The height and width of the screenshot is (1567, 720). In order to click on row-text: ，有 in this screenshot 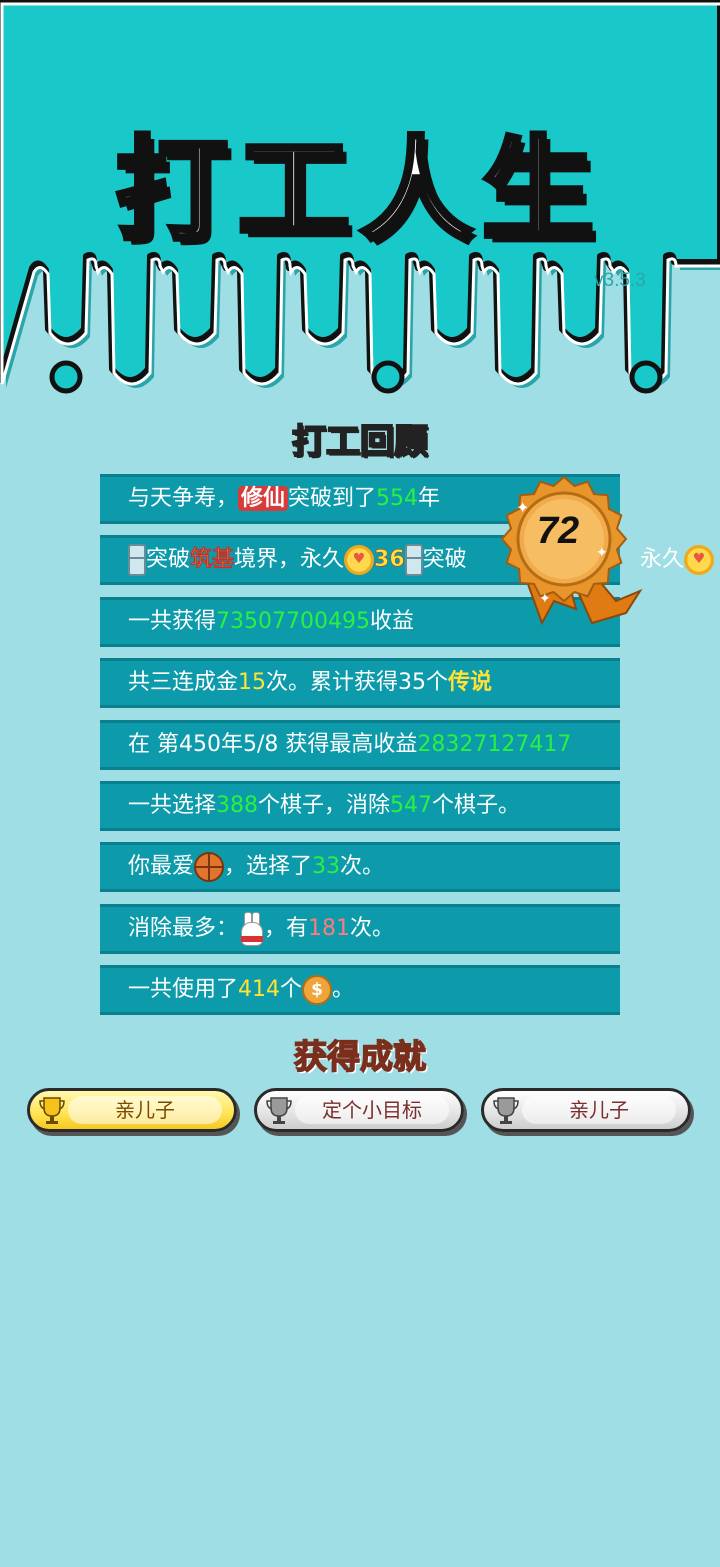, I will do `click(286, 928)`.